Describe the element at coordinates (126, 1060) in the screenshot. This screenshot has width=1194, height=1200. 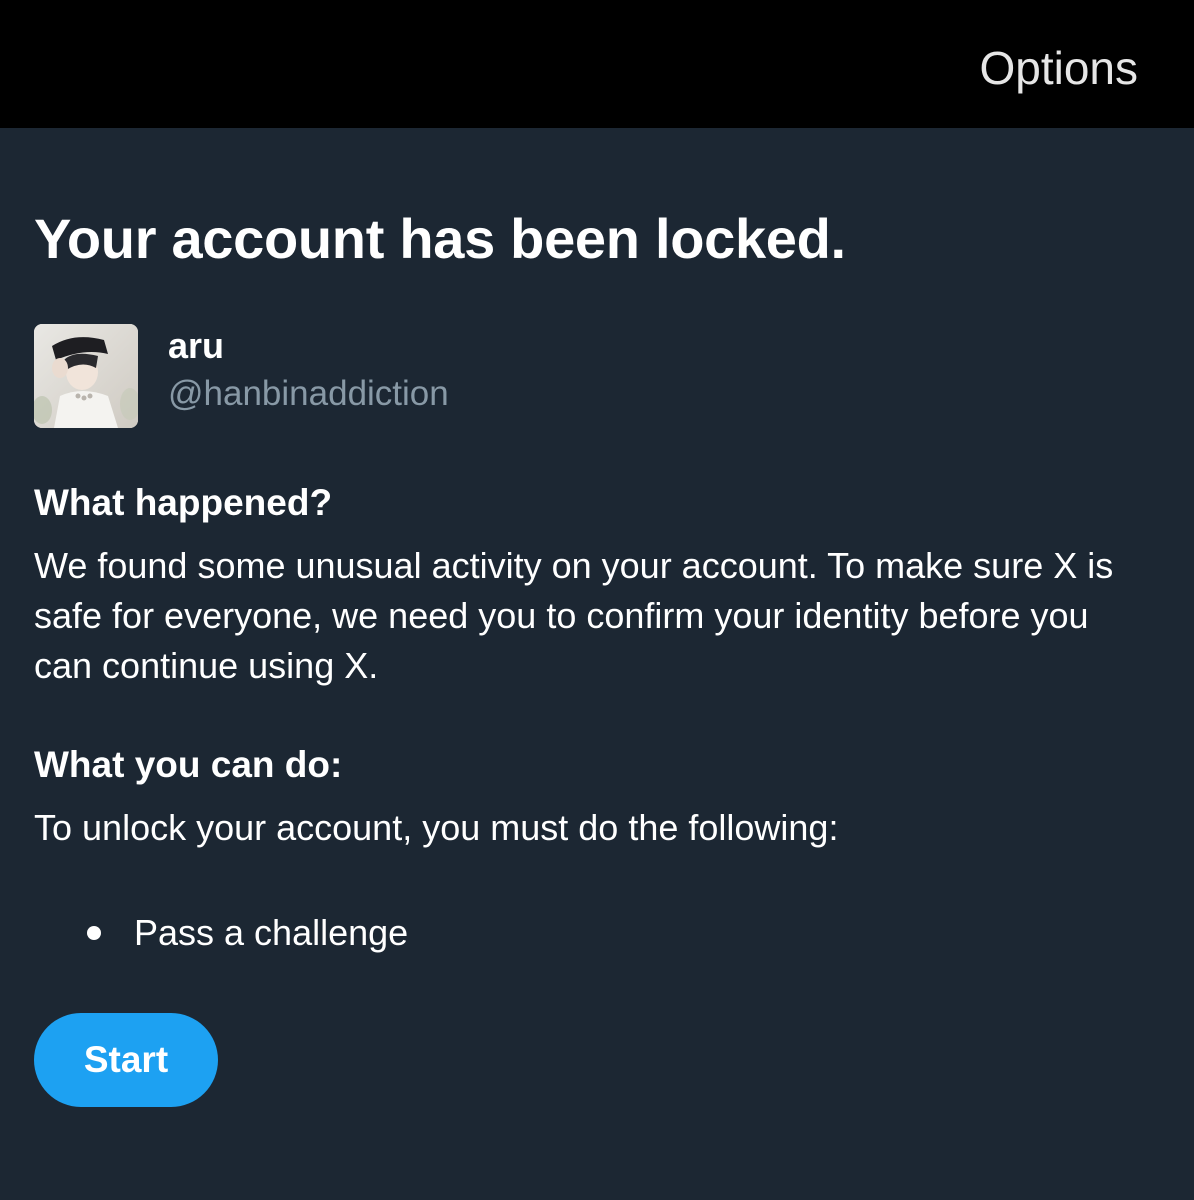
I see `start-button: Start` at that location.